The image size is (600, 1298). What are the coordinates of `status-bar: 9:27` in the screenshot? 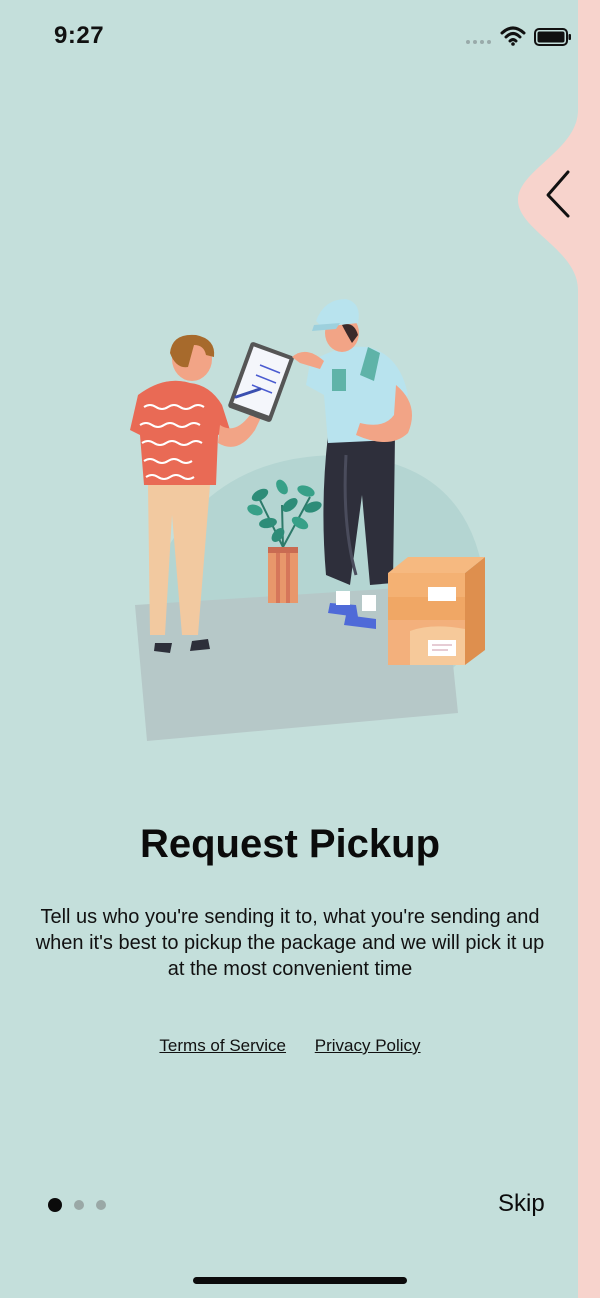 It's located at (289, 35).